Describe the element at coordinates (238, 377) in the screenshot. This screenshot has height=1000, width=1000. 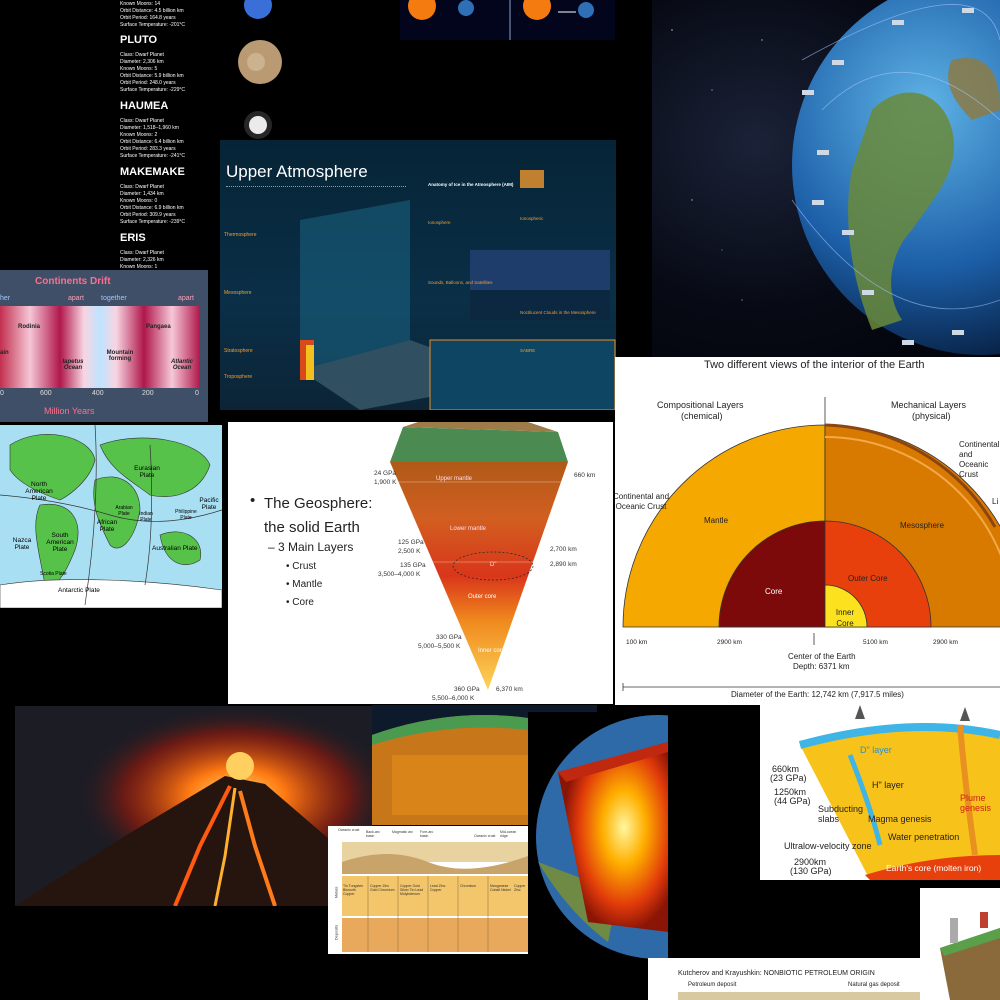
I see `layer-label: Troposphere` at that location.